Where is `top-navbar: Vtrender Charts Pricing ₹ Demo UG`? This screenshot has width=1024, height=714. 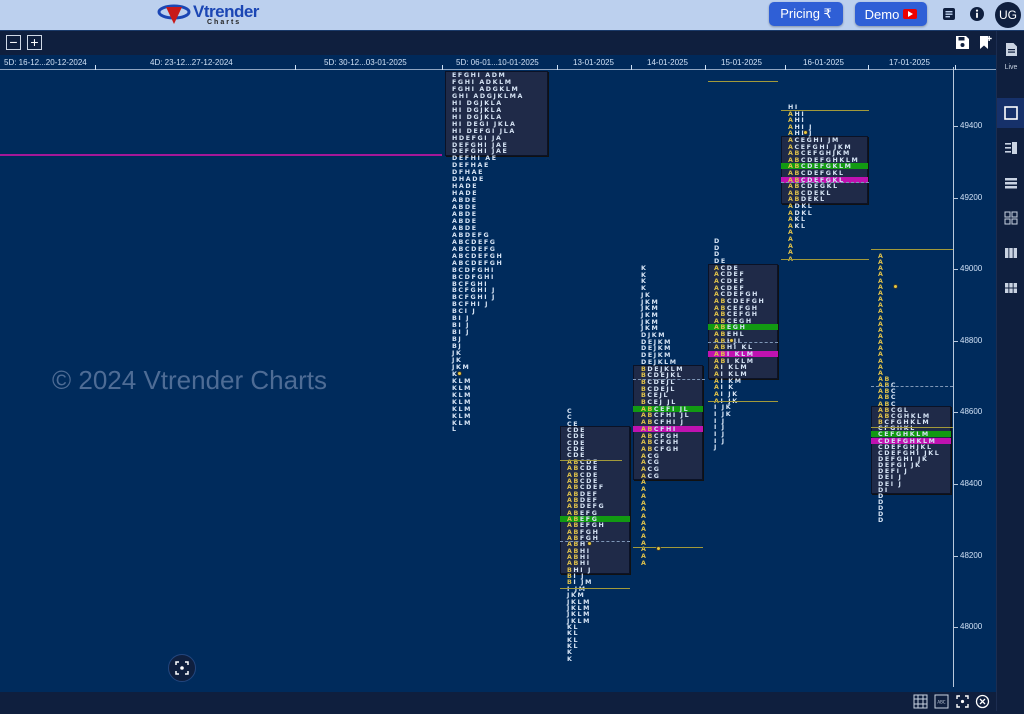
top-navbar: Vtrender Charts Pricing ₹ Demo UG is located at coordinates (512, 15).